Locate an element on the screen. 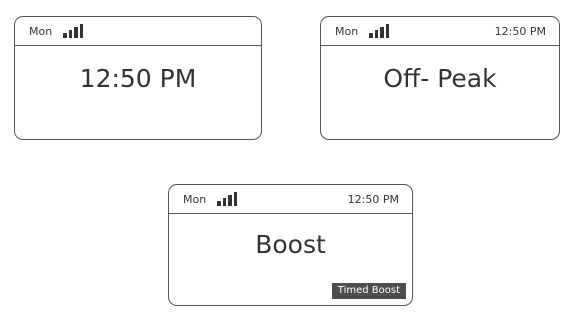  main-readout: 12:50 PM is located at coordinates (138, 78).